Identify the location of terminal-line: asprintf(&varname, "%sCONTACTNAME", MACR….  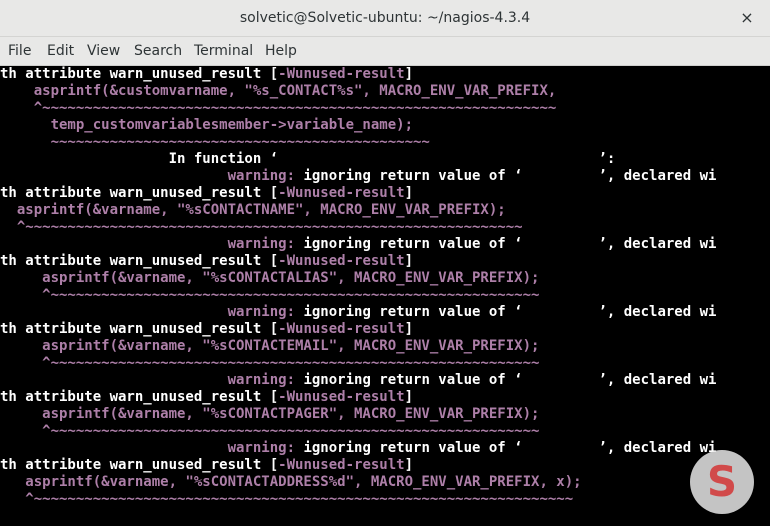
(253, 210).